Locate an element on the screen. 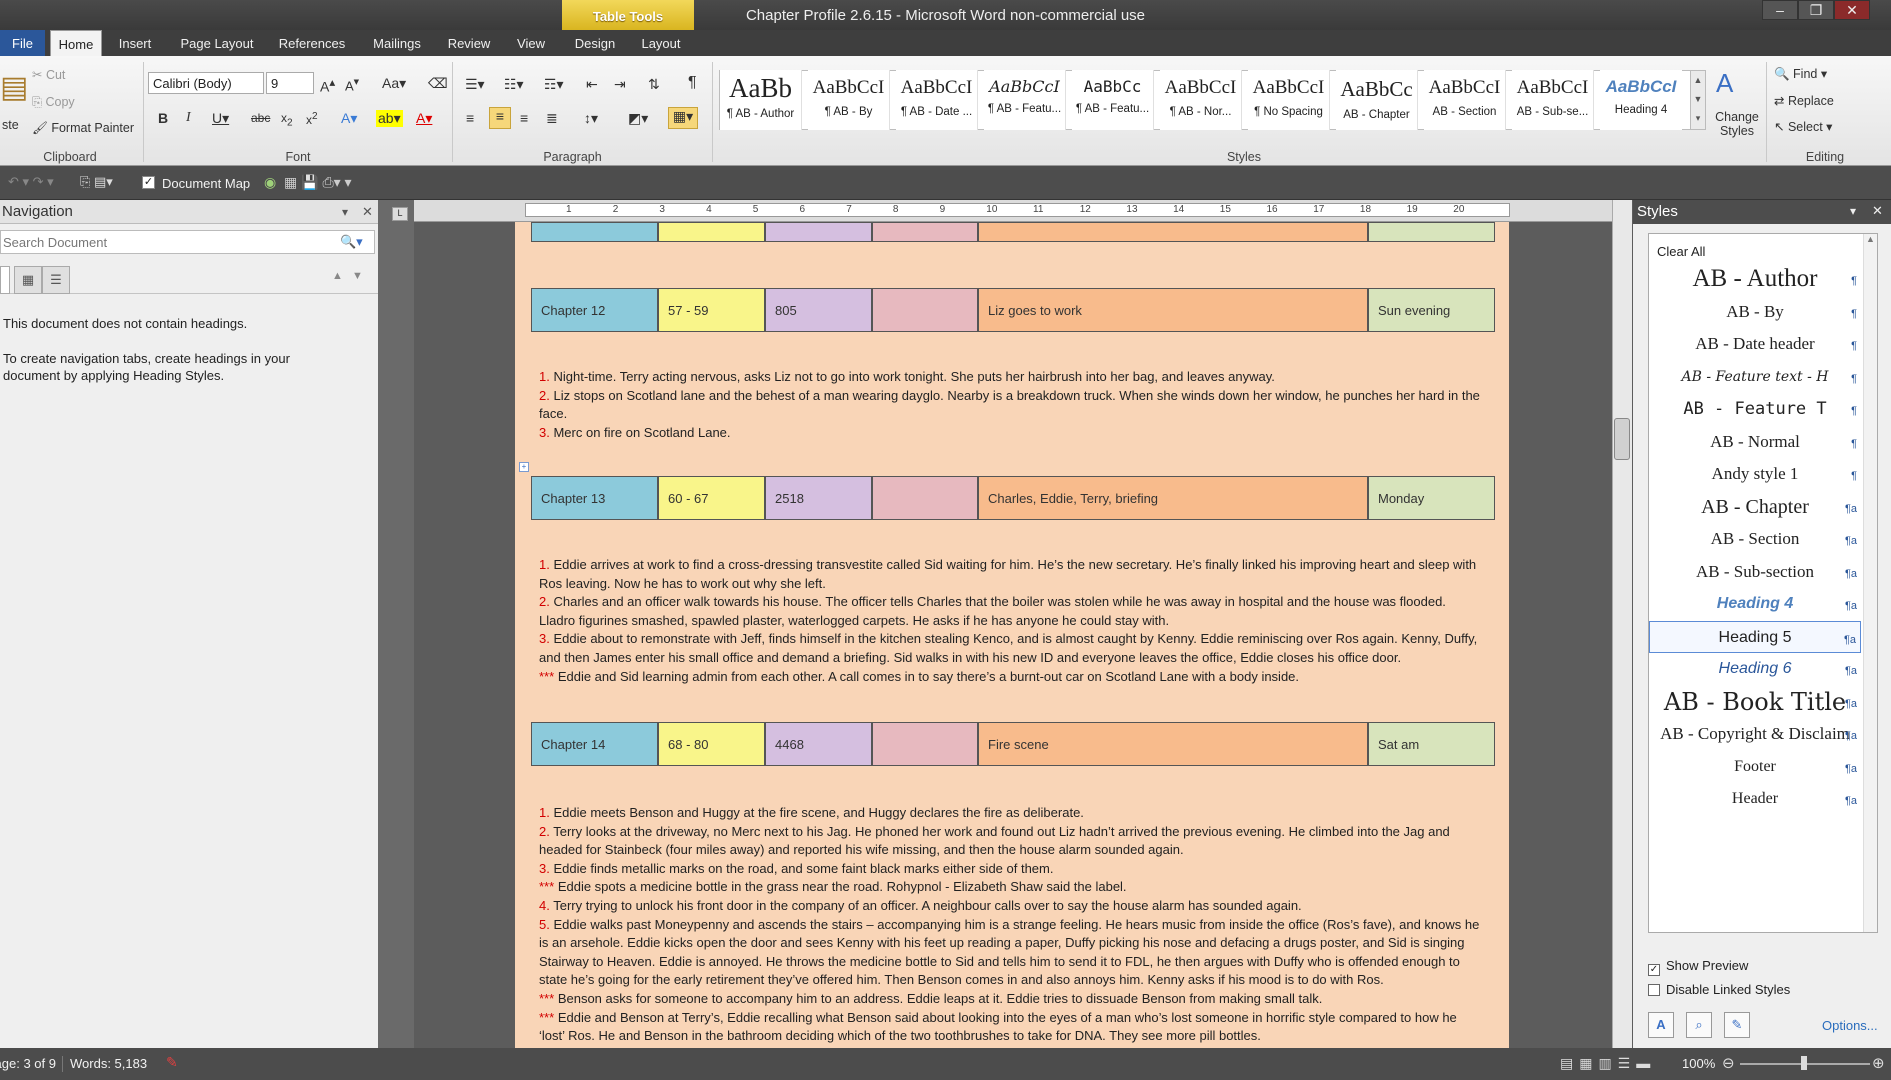 The image size is (1891, 1080). format-painter-button: 🖌 Format Painter is located at coordinates (83, 128).